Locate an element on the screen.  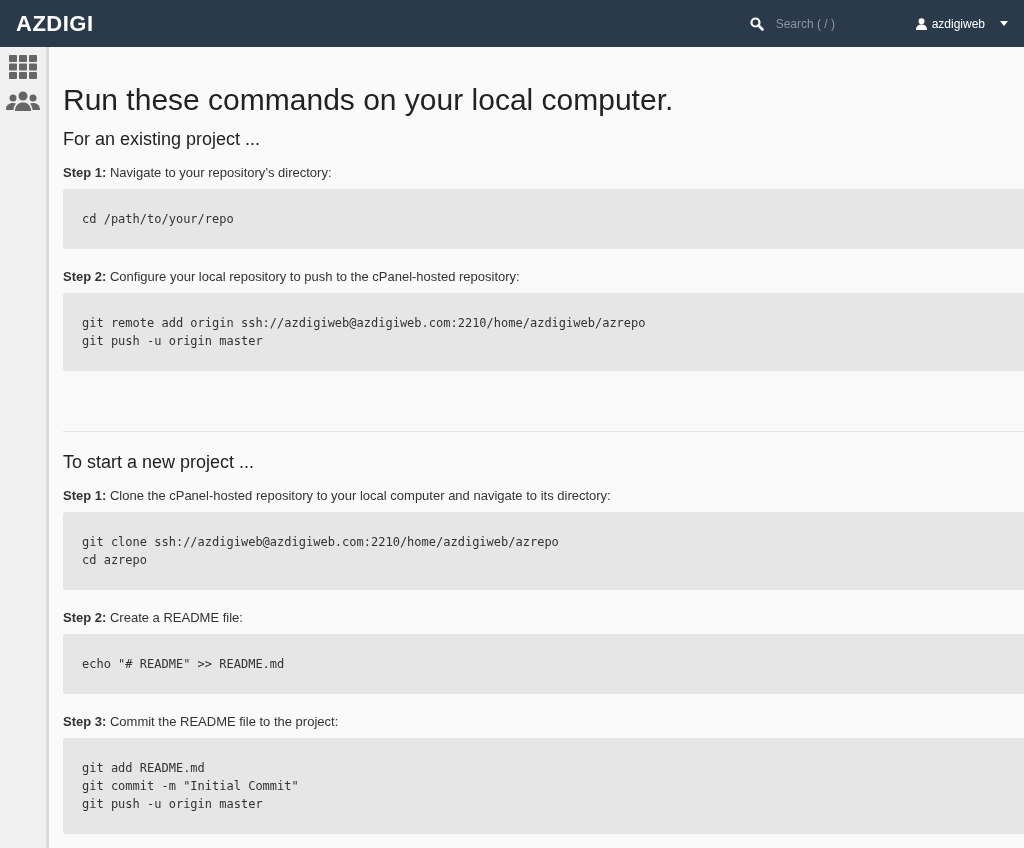
user-icon is located at coordinates (921, 23).